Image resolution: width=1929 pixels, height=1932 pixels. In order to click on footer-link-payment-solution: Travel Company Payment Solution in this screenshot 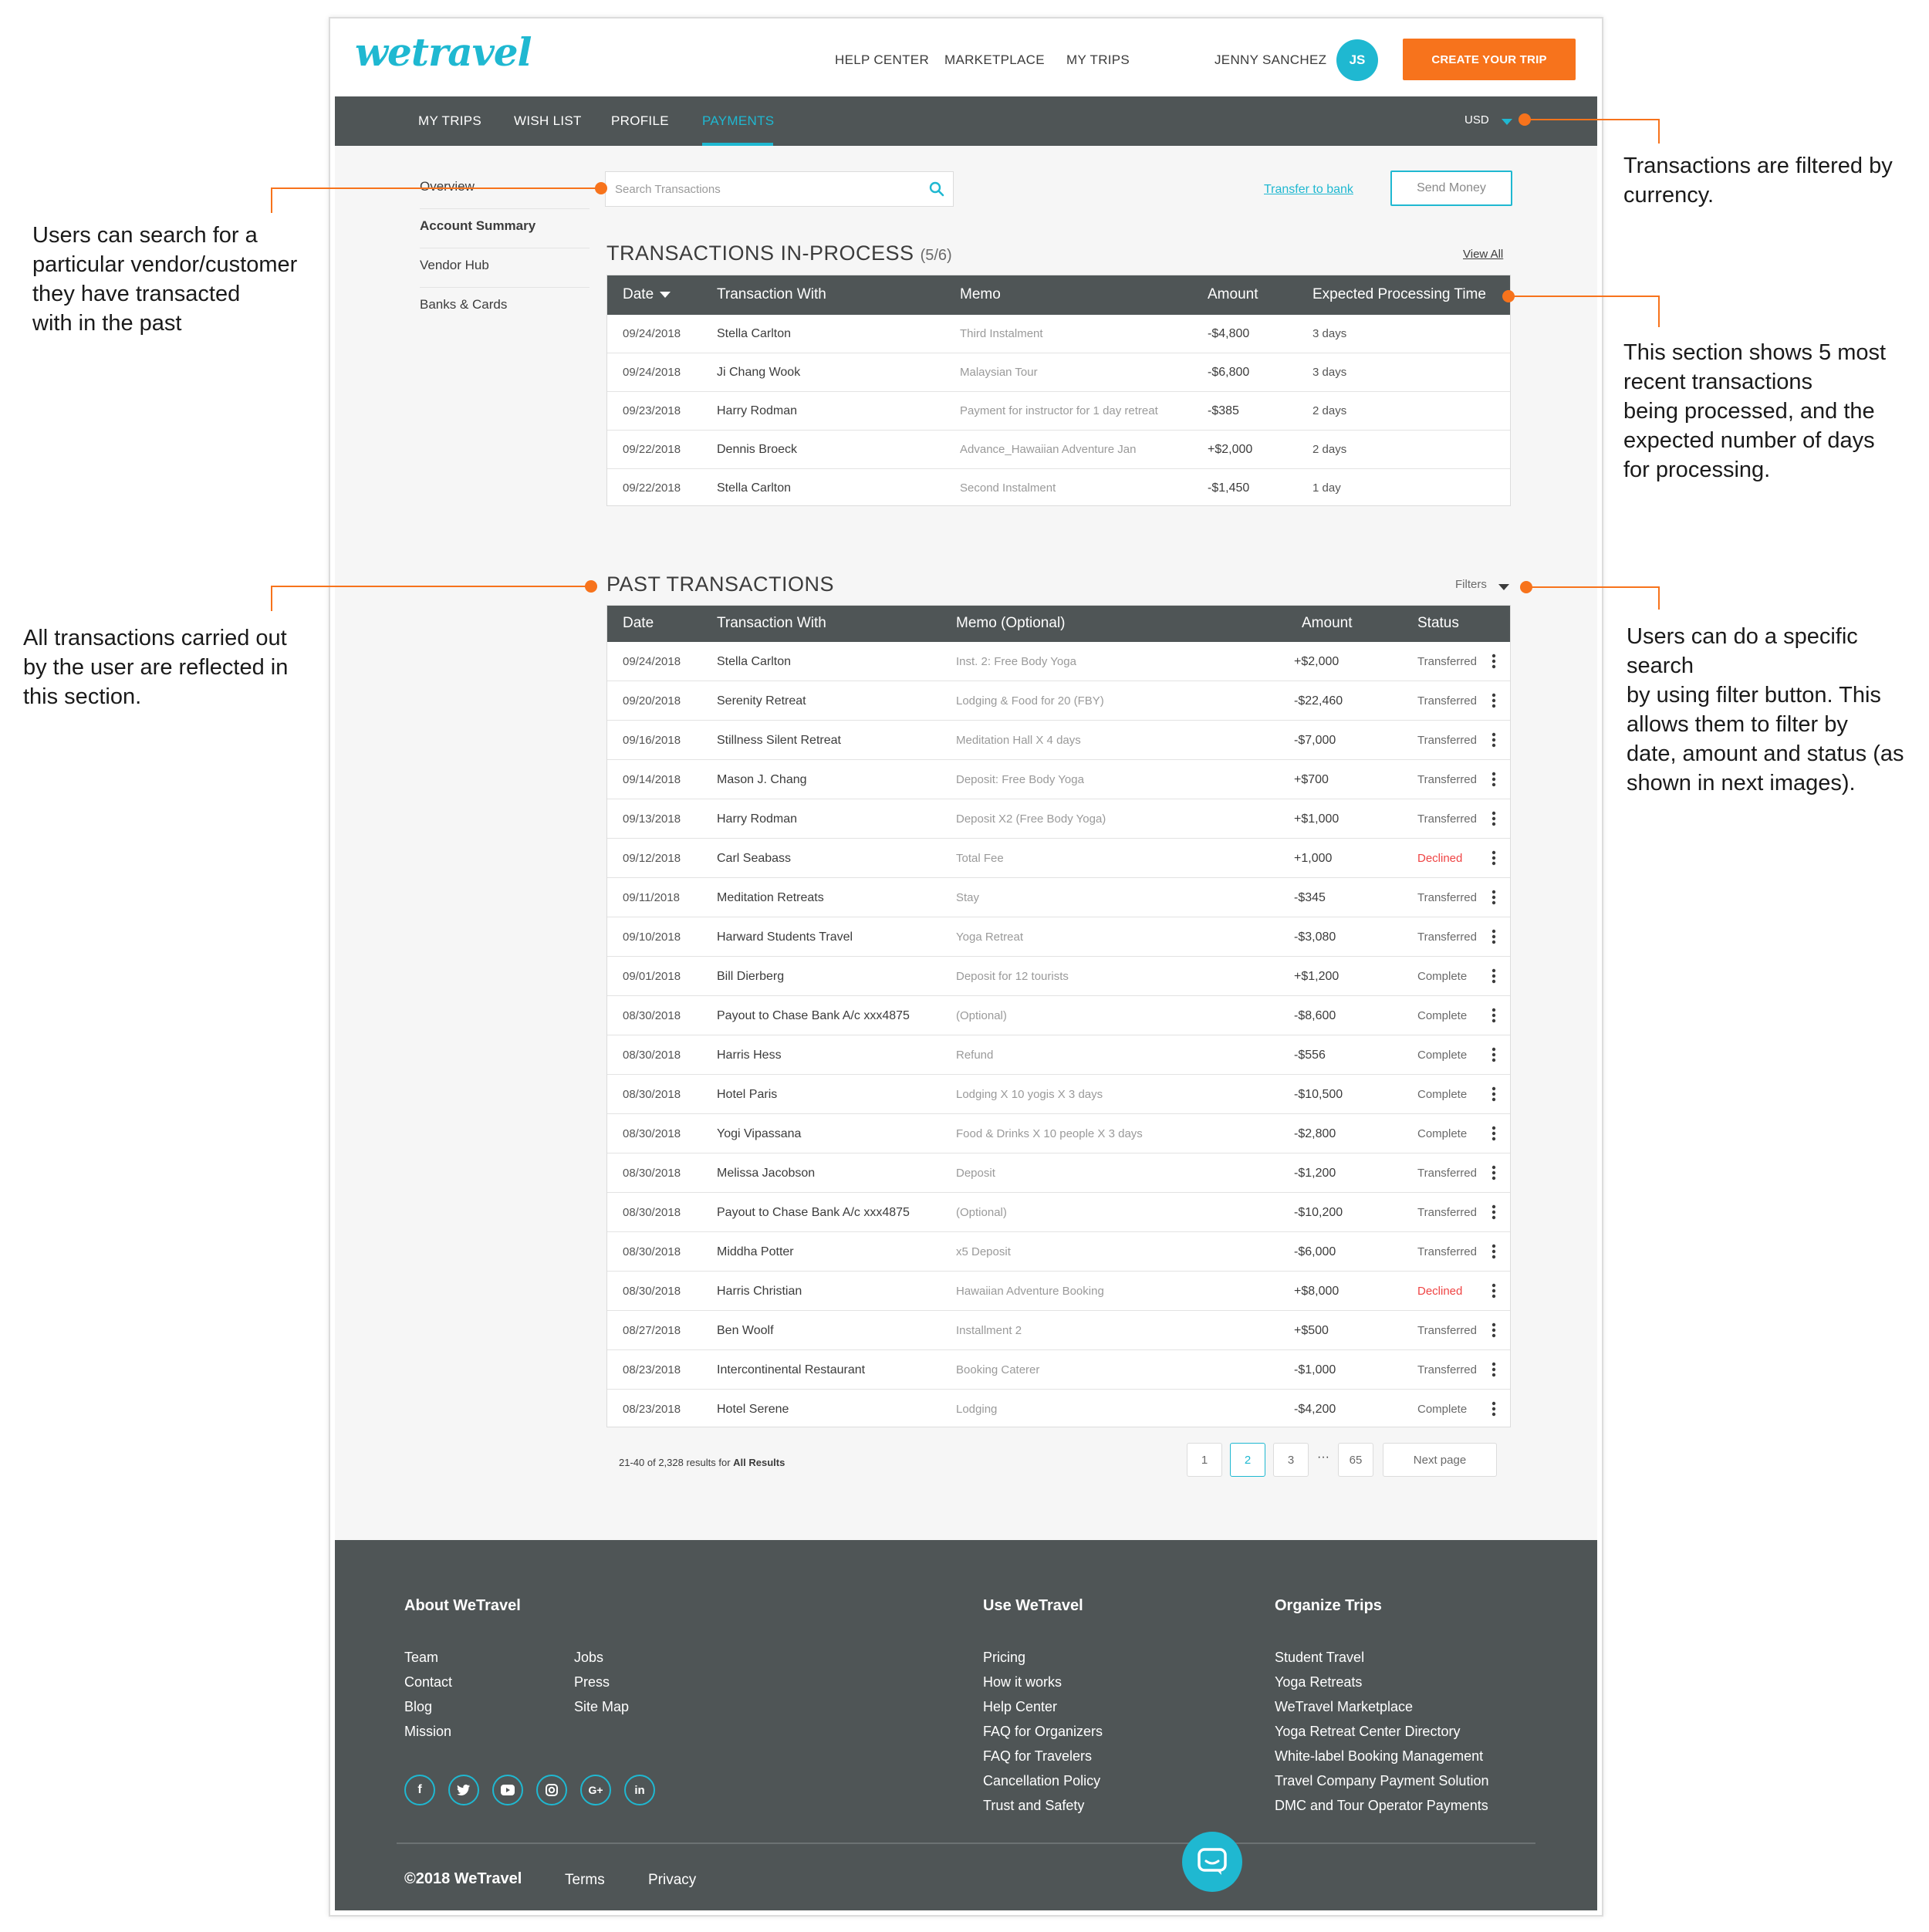, I will do `click(1381, 1785)`.